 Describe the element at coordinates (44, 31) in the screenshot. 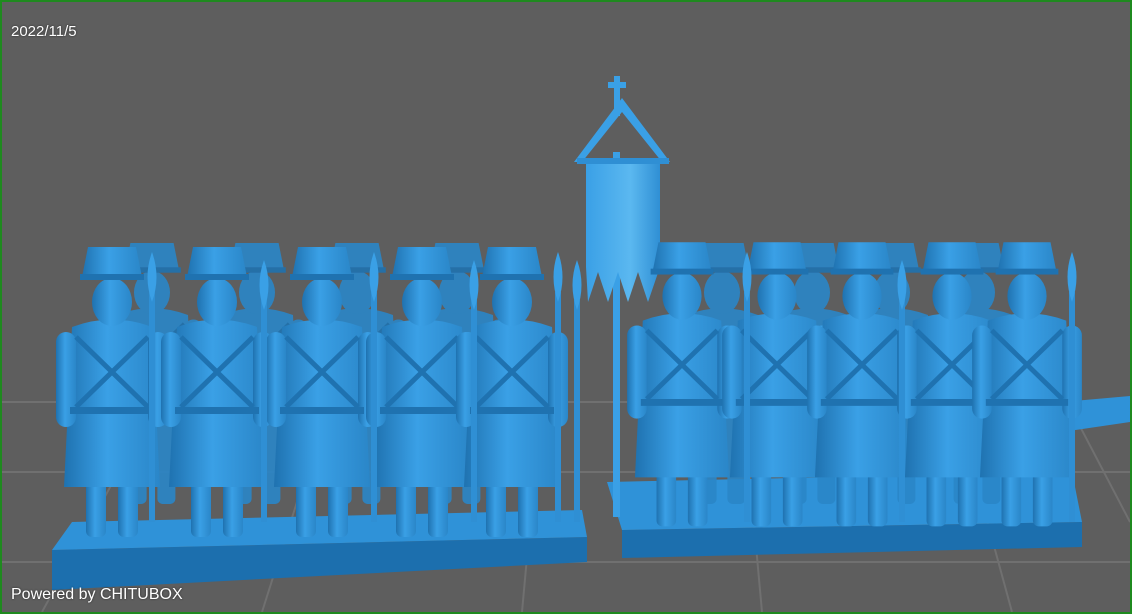

I see `capture-date: 2022/11/5` at that location.